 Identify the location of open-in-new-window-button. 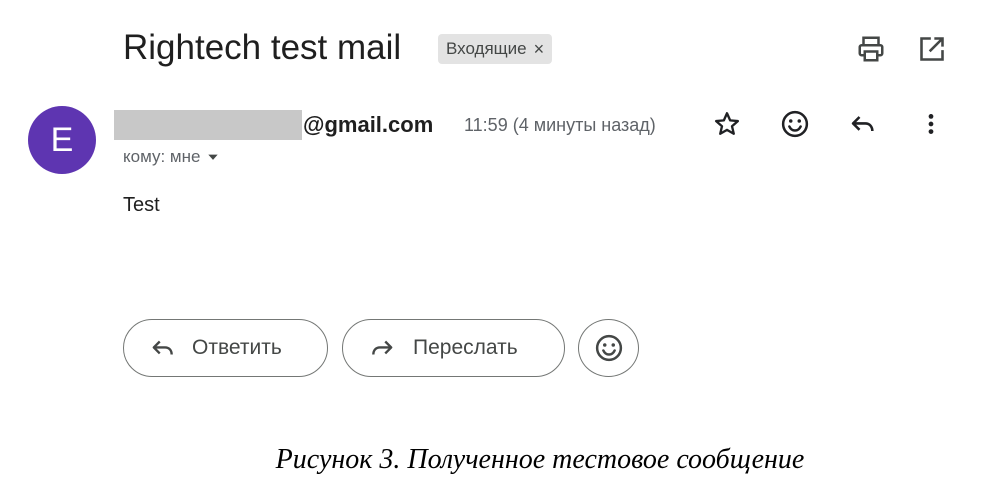
(932, 49).